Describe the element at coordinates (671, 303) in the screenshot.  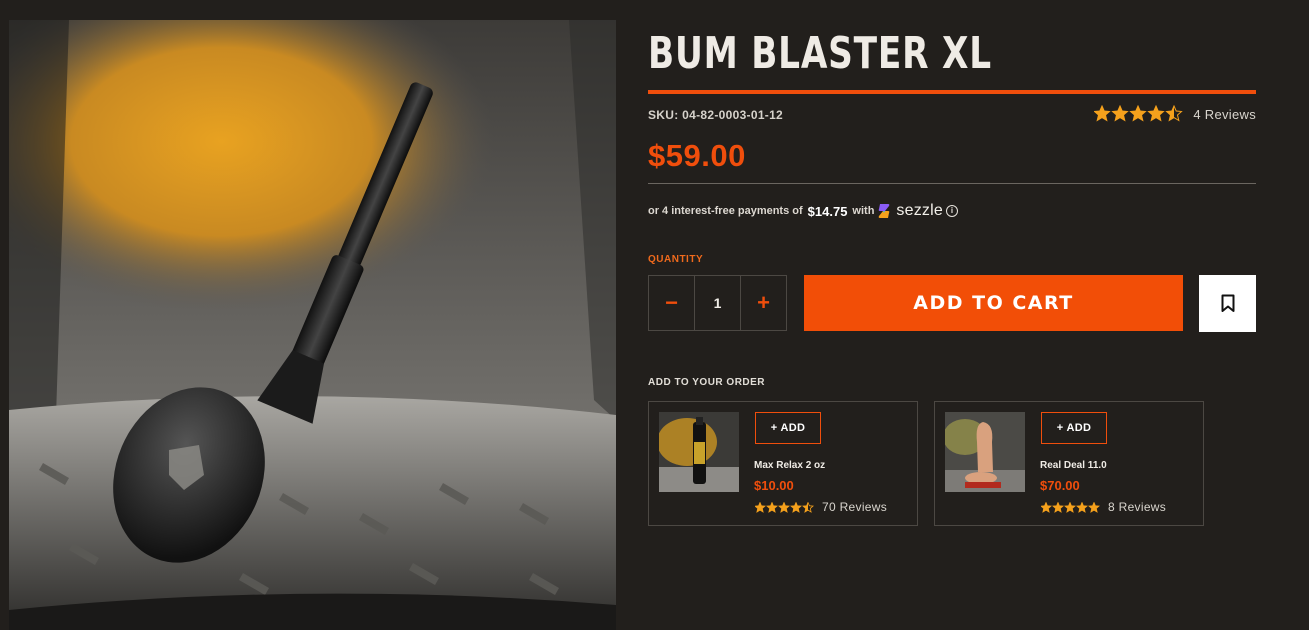
I see `quantity-decrease-button: −` at that location.